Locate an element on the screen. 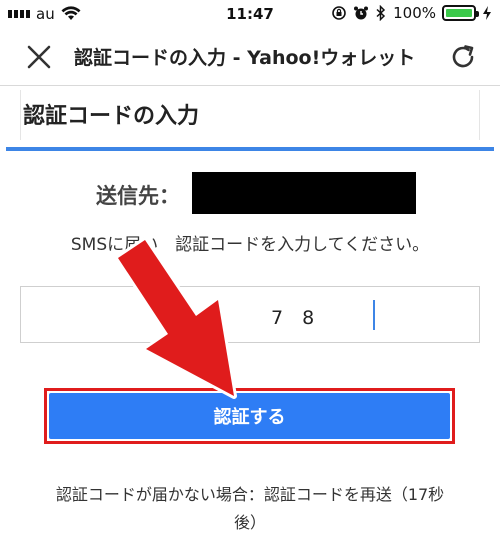 The image size is (500, 540). alarm-icon is located at coordinates (361, 13).